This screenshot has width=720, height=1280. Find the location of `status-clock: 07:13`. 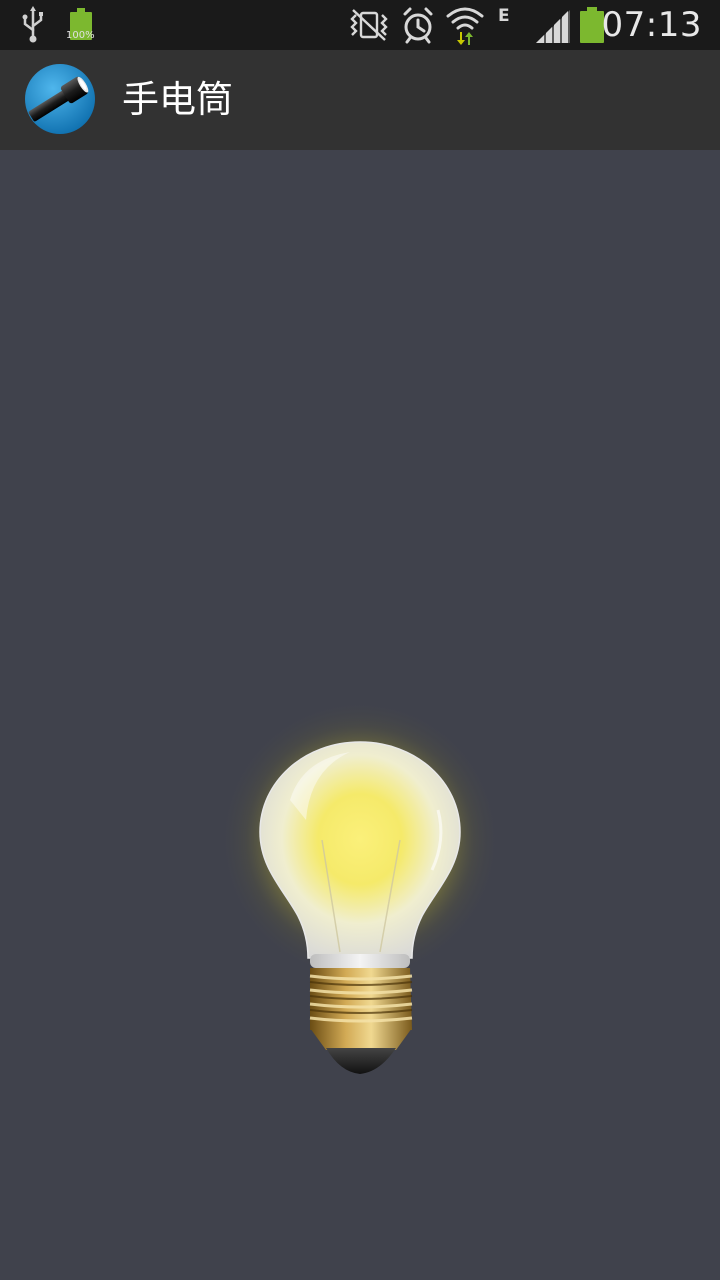

status-clock: 07:13 is located at coordinates (651, 25).